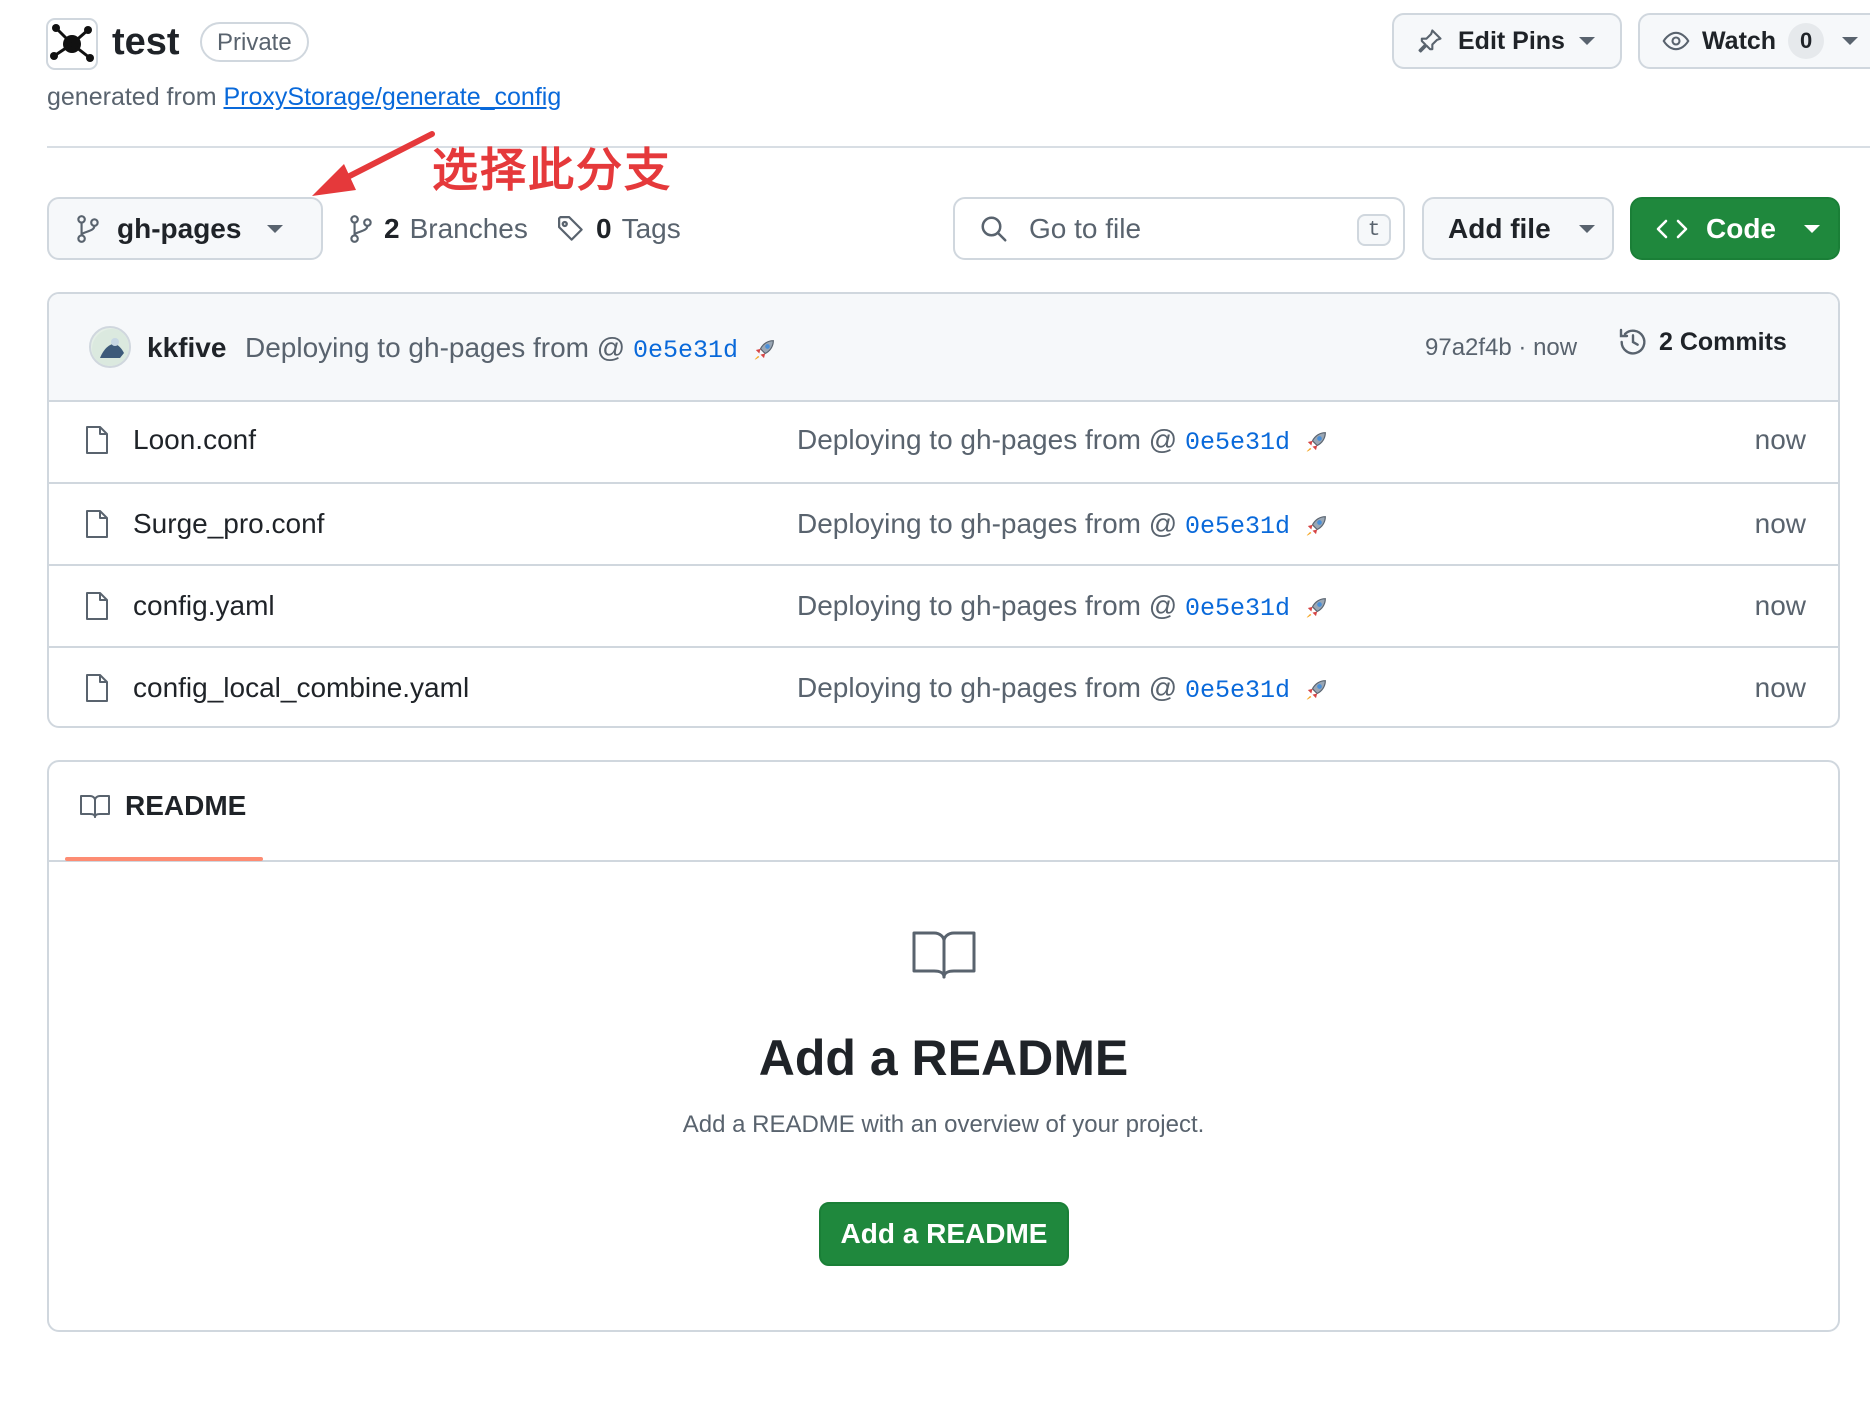  What do you see at coordinates (194, 440) in the screenshot?
I see `file-name: Loon.conf` at bounding box center [194, 440].